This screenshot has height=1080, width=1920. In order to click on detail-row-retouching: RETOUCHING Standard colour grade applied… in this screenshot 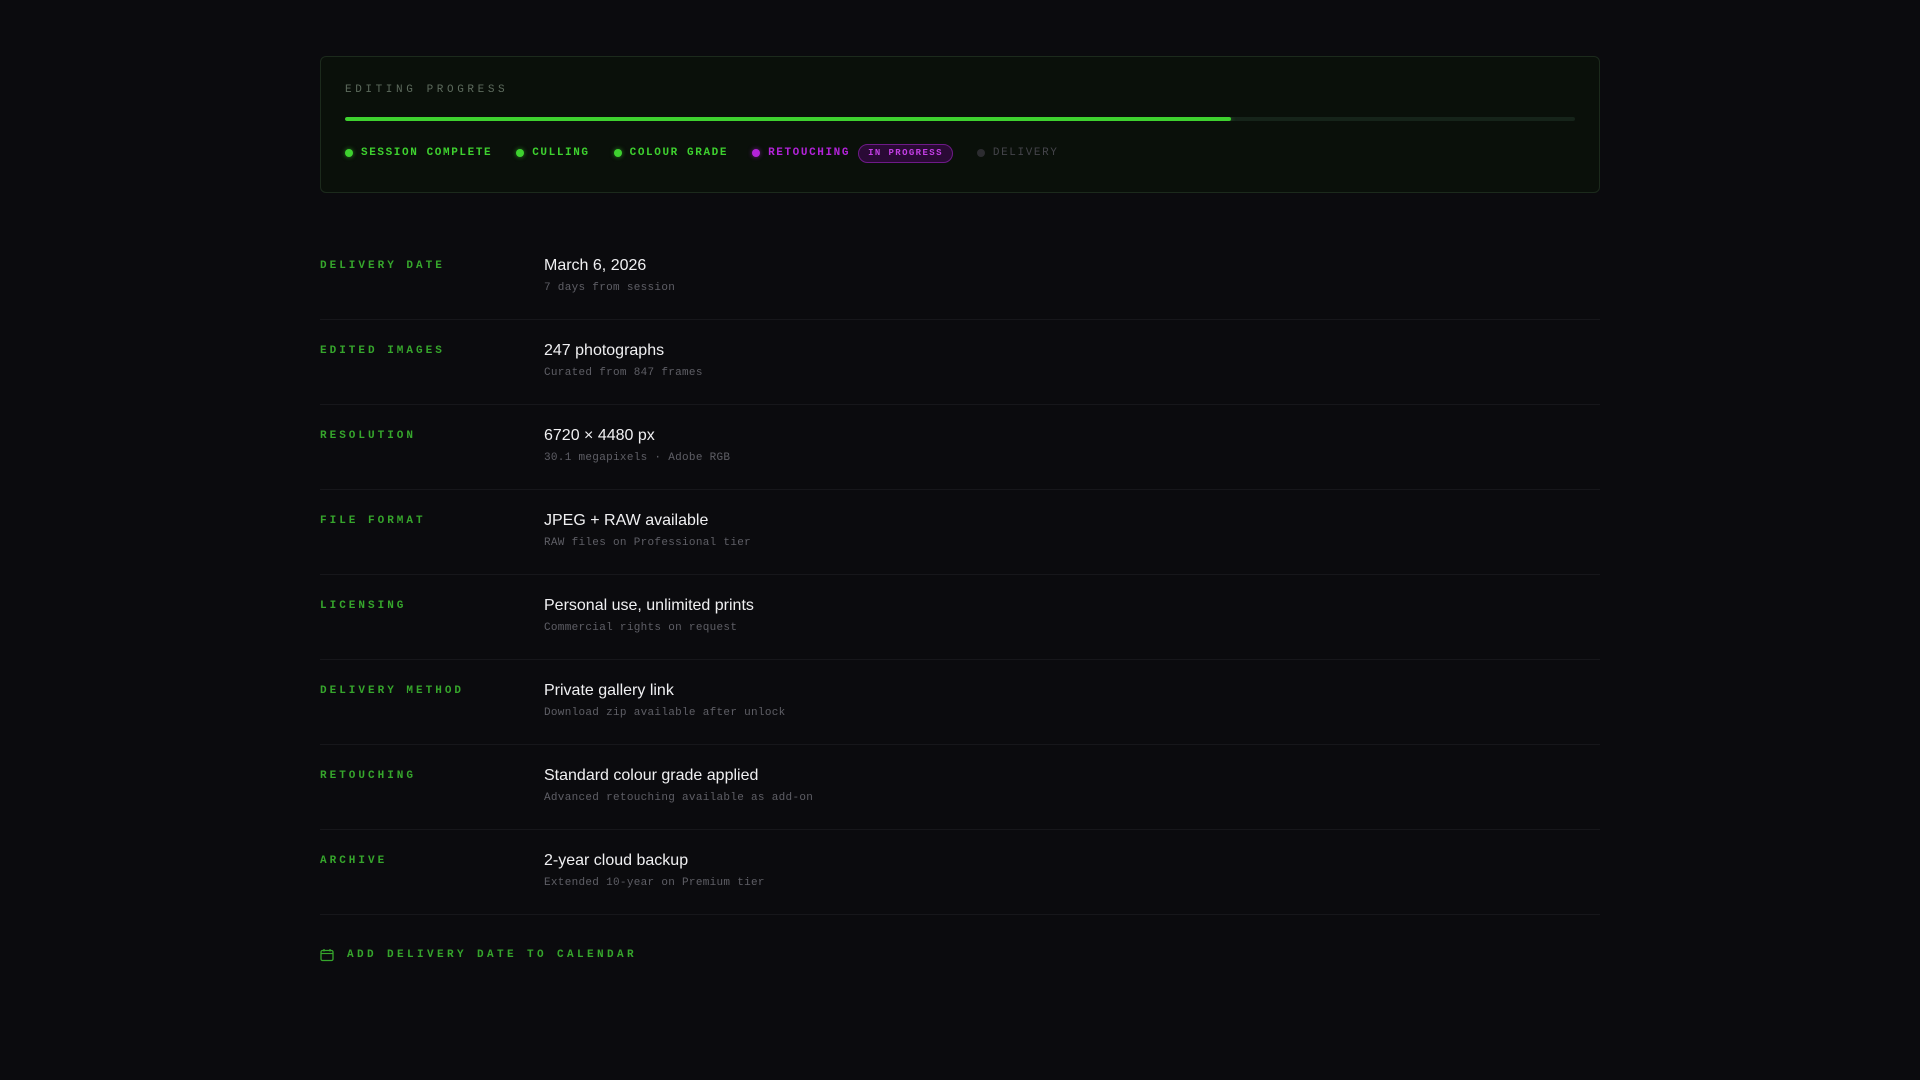, I will do `click(960, 787)`.